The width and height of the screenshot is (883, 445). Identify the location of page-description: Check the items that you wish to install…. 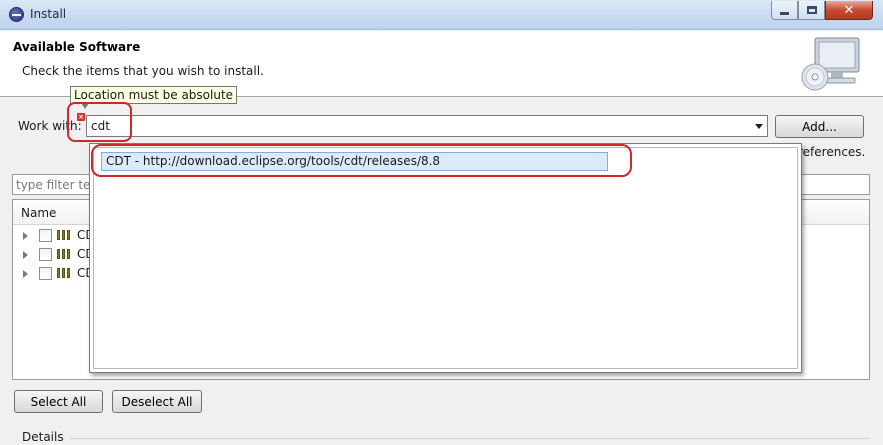
(143, 71).